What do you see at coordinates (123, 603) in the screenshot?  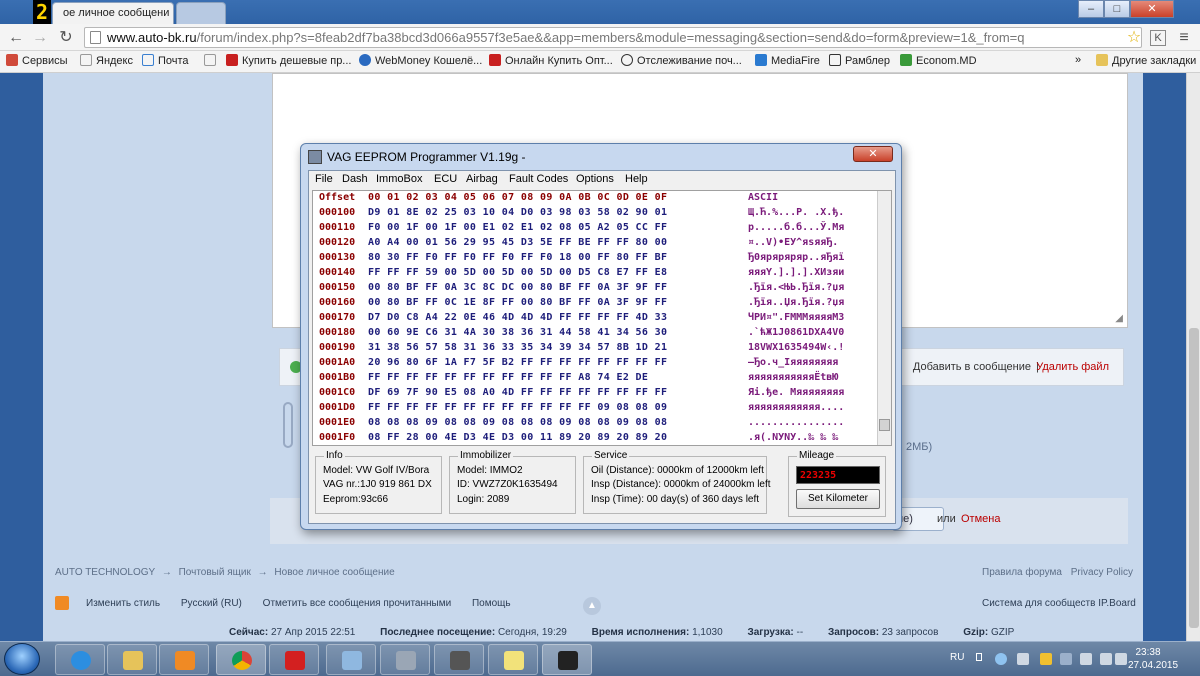 I see `change-style-link: Изменить стиль` at bounding box center [123, 603].